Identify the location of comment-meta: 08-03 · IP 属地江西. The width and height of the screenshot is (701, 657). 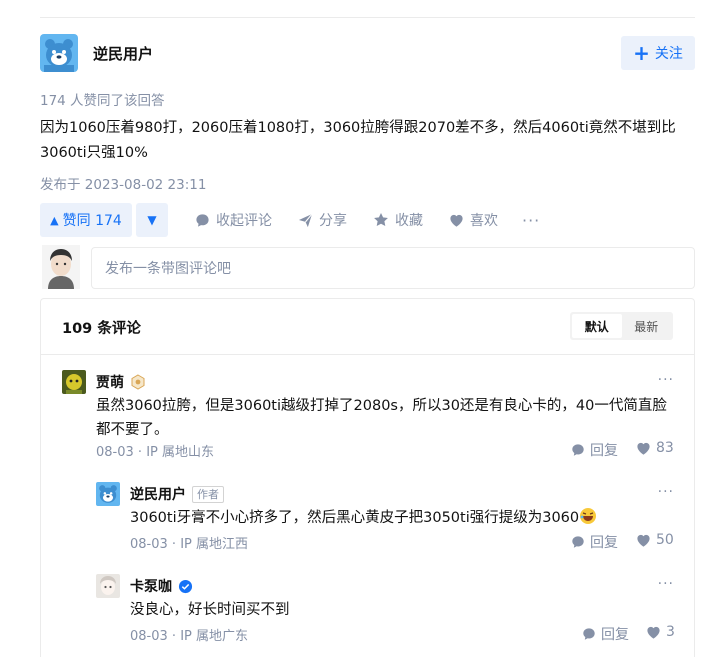
(189, 542).